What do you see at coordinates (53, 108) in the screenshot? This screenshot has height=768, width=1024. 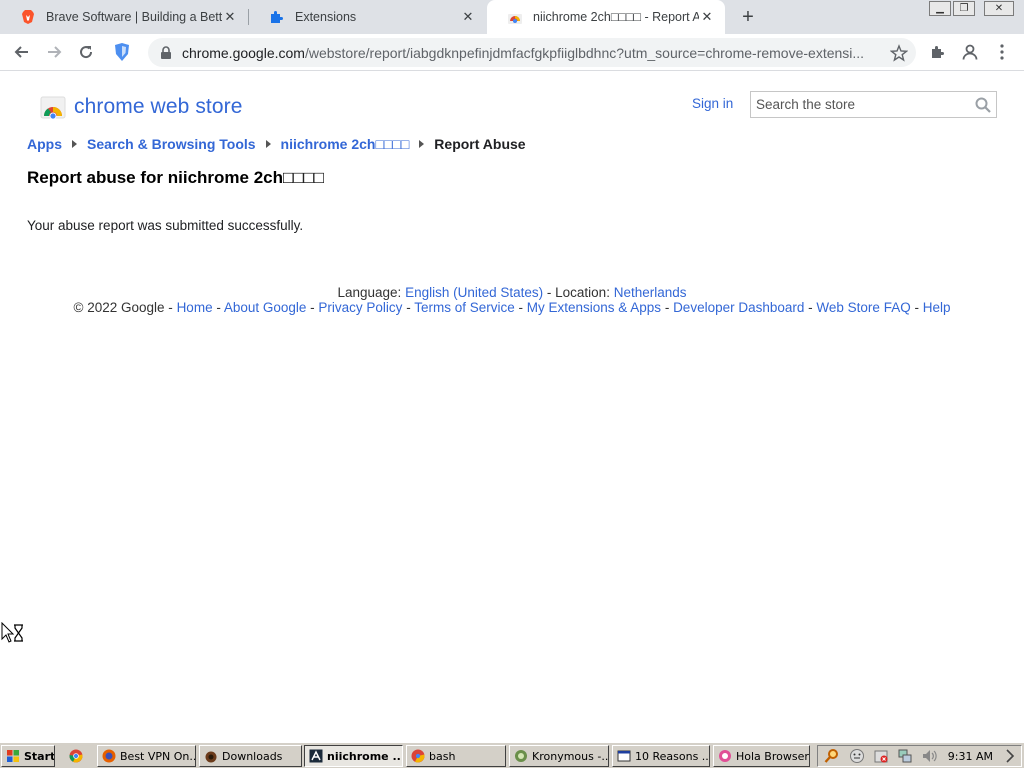 I see `webstore-logo-icon` at bounding box center [53, 108].